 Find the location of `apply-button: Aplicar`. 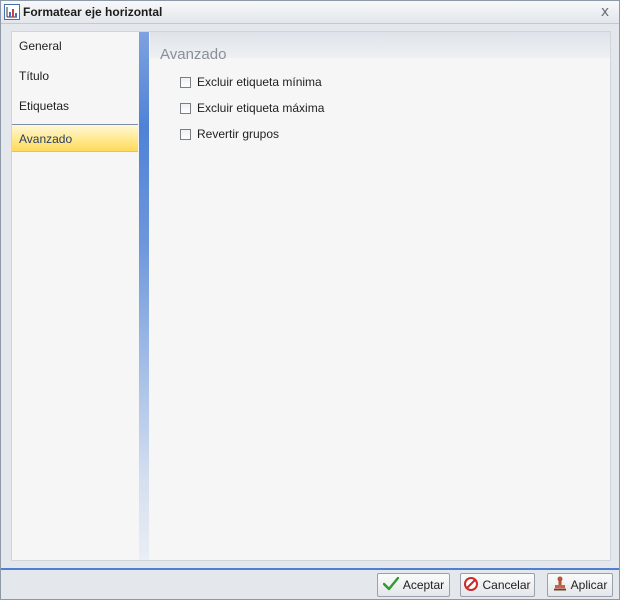

apply-button: Aplicar is located at coordinates (580, 585).